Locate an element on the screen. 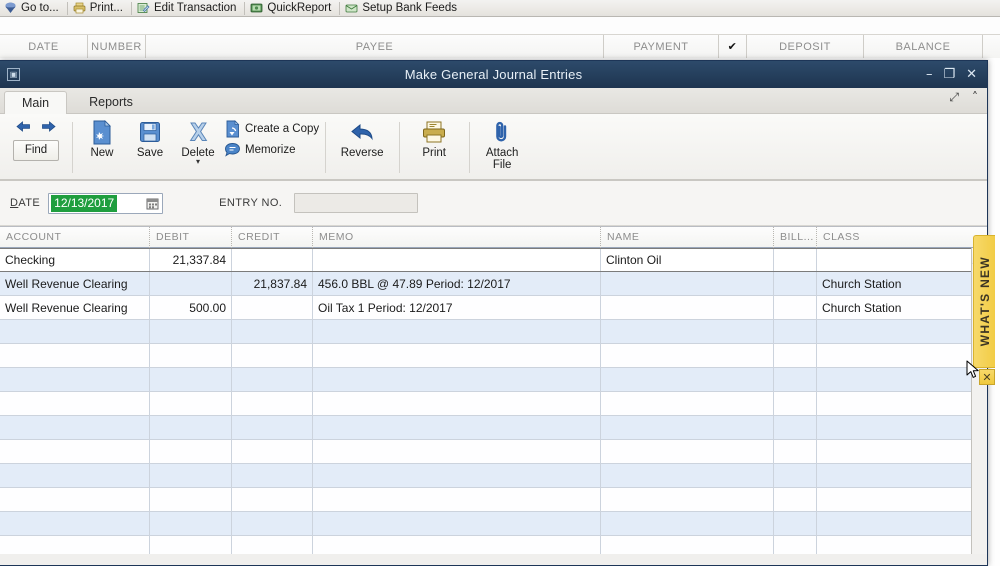  register-col-number: NUMBER is located at coordinates (117, 47).